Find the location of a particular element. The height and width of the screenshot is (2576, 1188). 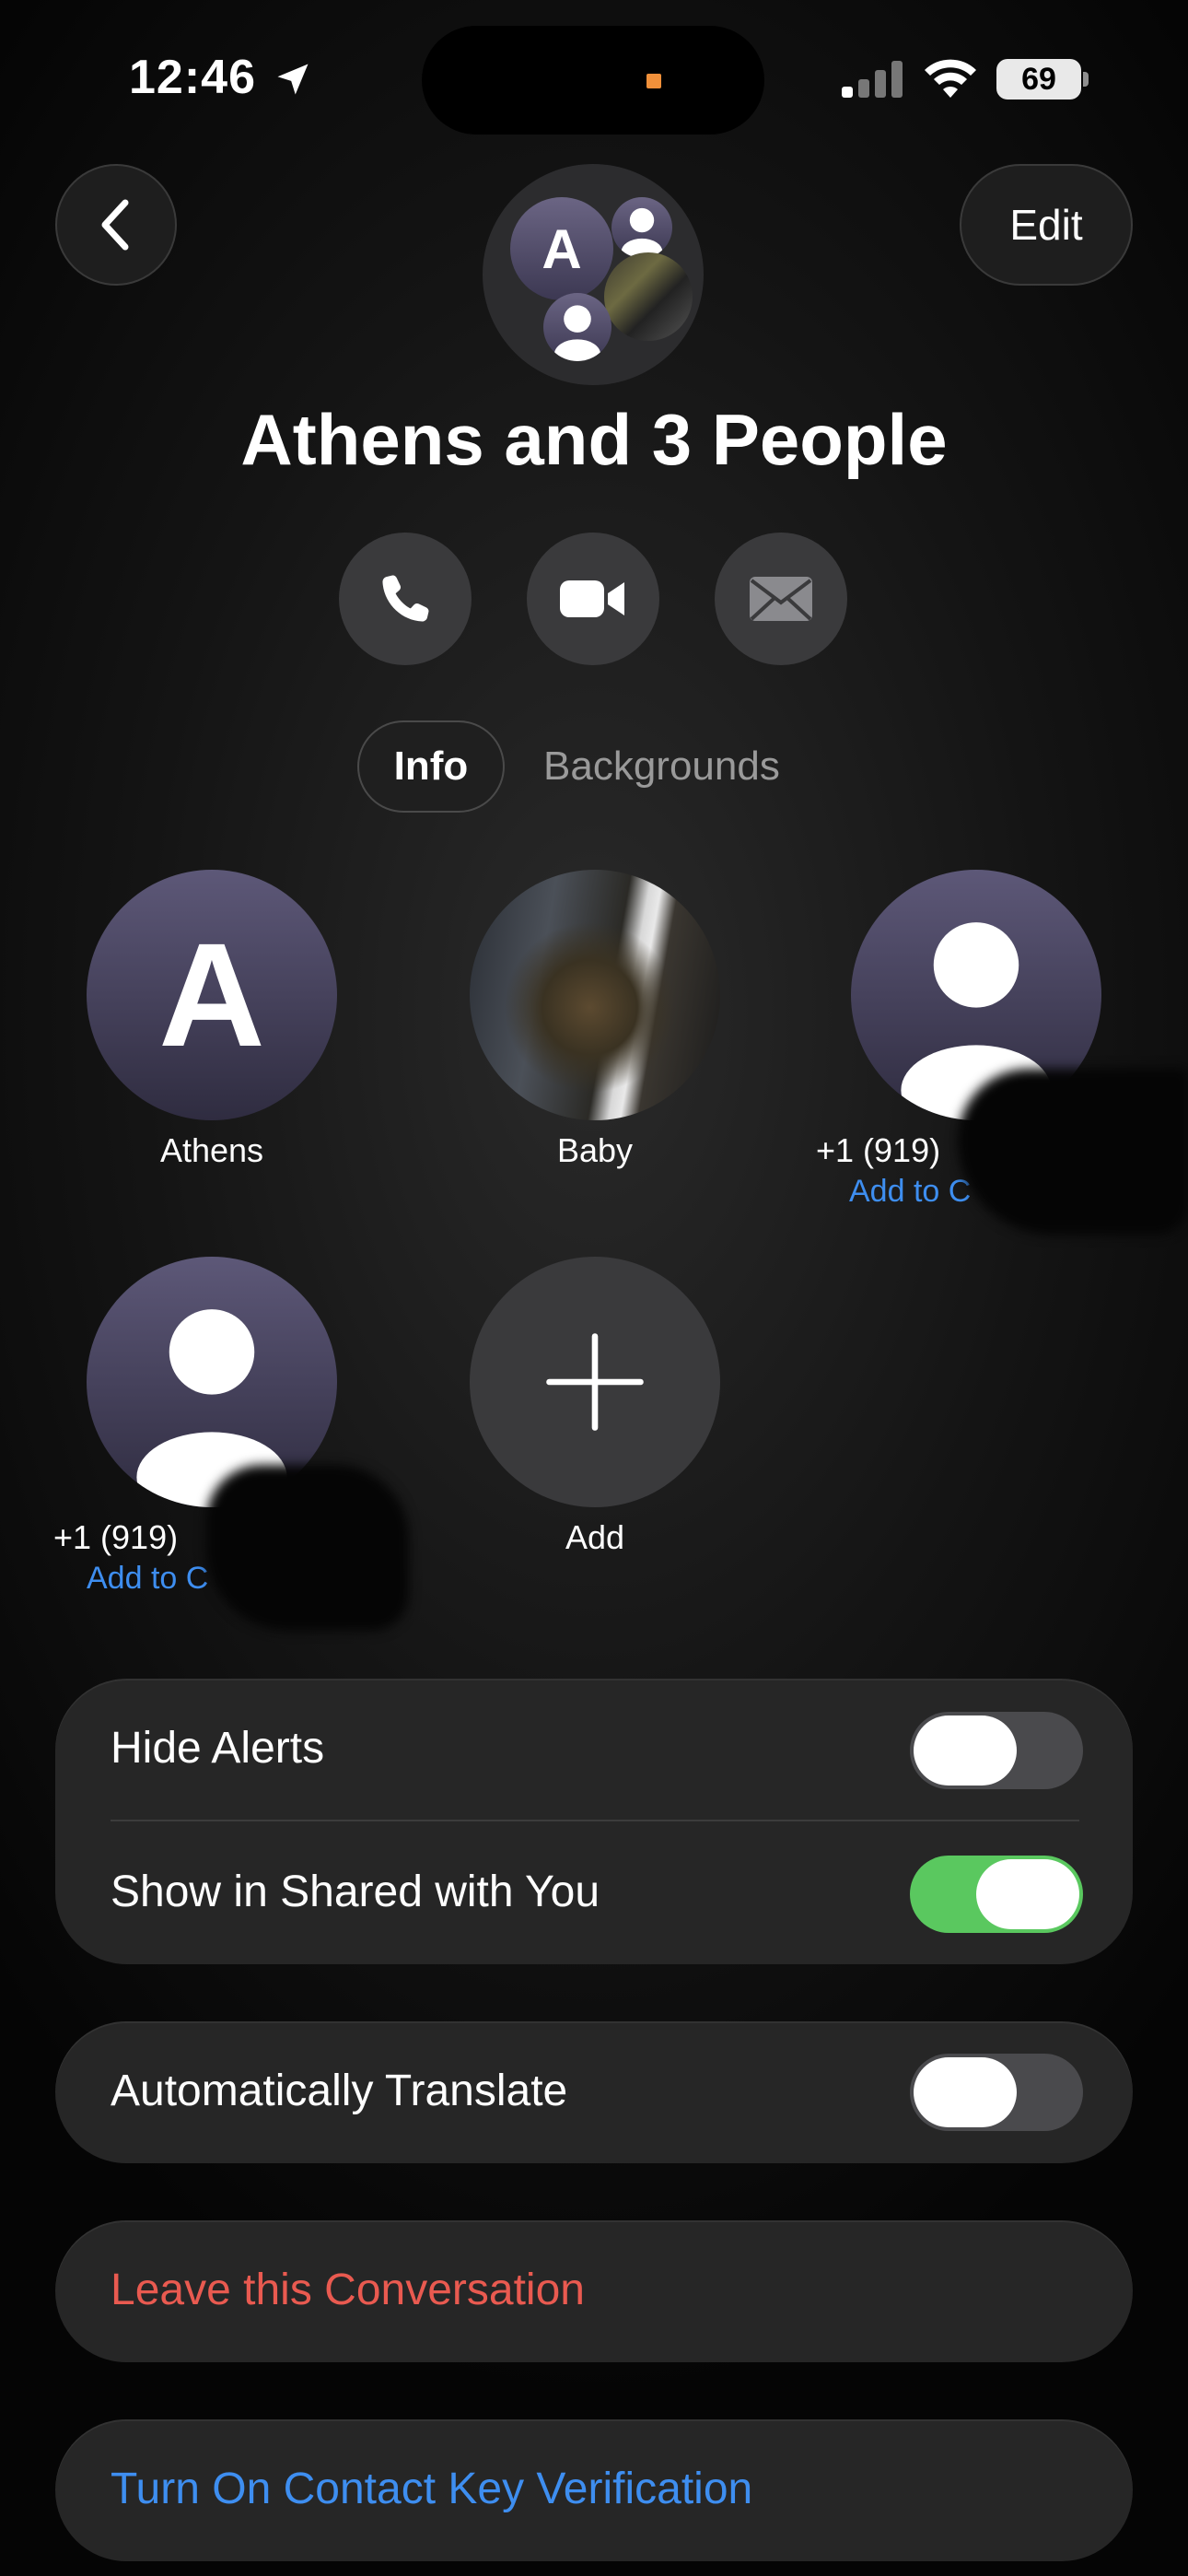

leave-conversation-label: Leave this Conversation is located at coordinates (348, 2290).